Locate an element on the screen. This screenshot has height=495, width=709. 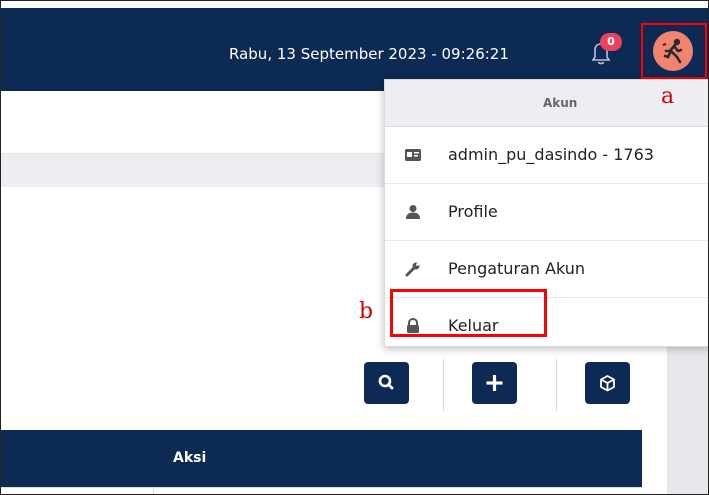
table-header: Aksi is located at coordinates (321, 458).